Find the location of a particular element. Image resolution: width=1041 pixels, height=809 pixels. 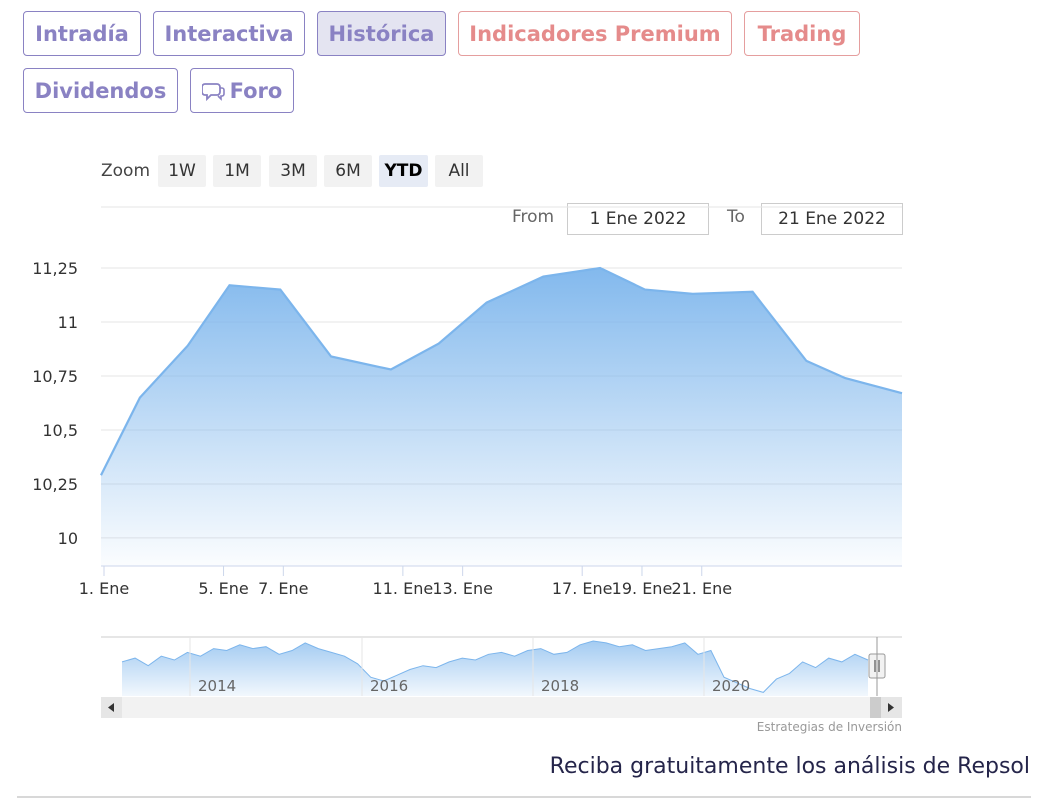

x-tick-label: 5. Ene is located at coordinates (223, 588).